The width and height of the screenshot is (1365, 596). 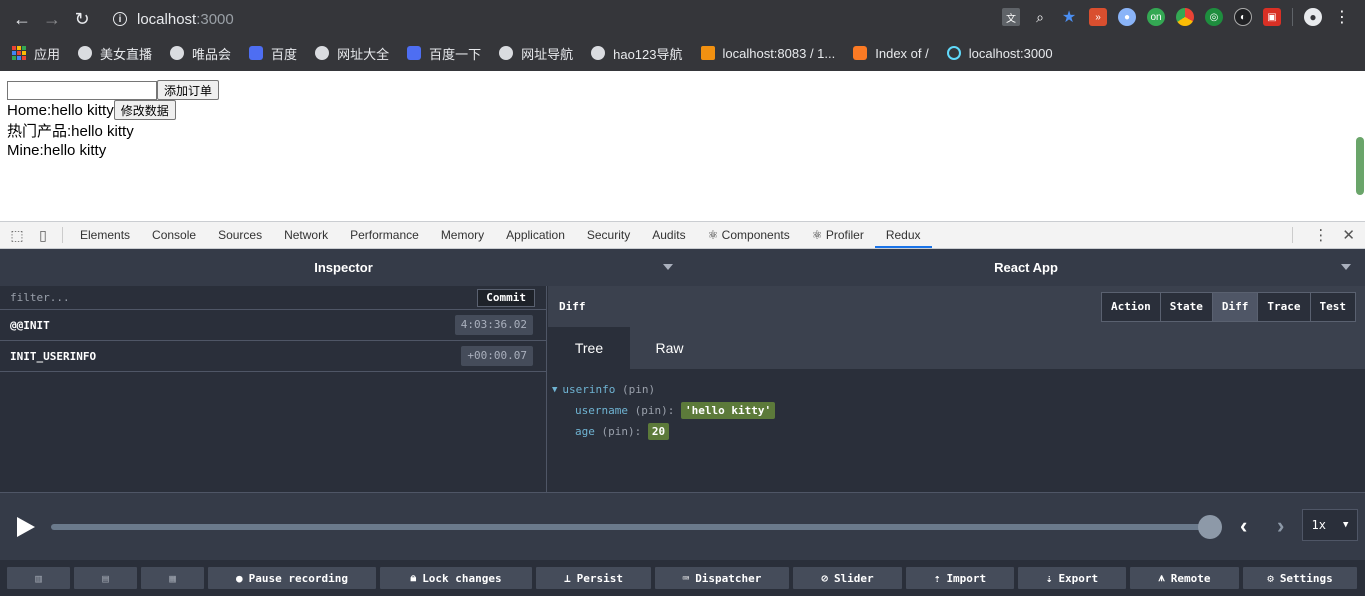 What do you see at coordinates (273, 356) in the screenshot?
I see `action-item: INIT_USERINFO +00:00.07` at bounding box center [273, 356].